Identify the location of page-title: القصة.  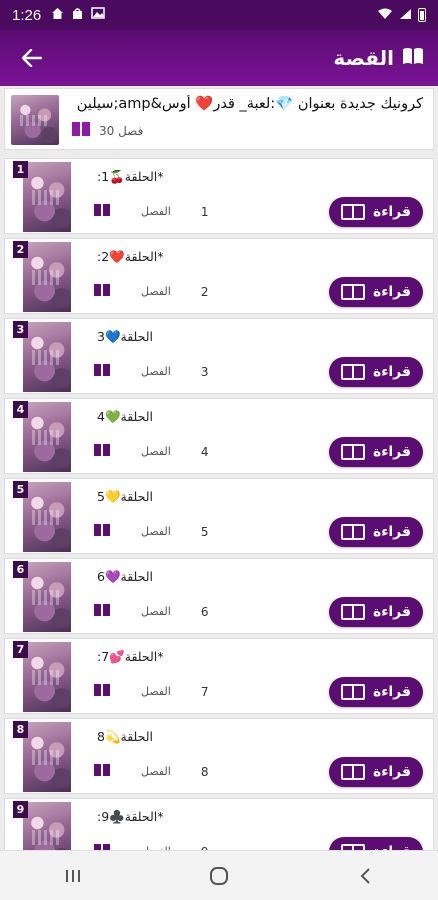
(363, 58).